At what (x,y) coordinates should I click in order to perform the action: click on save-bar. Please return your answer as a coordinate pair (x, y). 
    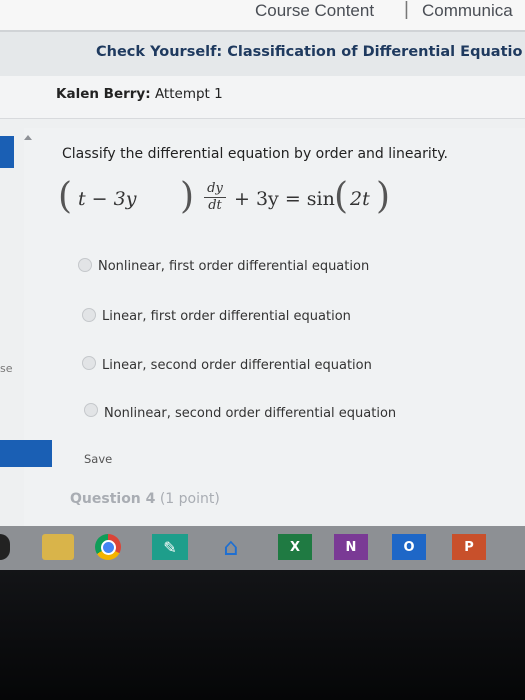
    Looking at the image, I should click on (26, 453).